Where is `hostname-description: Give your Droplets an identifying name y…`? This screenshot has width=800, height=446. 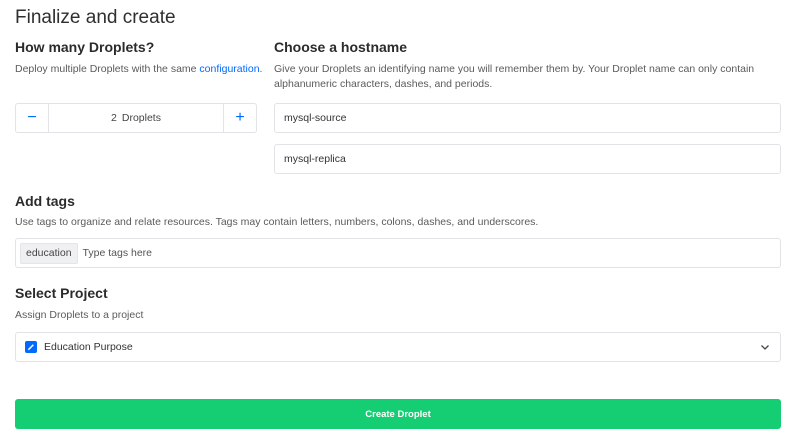 hostname-description: Give your Droplets an identifying name y… is located at coordinates (529, 77).